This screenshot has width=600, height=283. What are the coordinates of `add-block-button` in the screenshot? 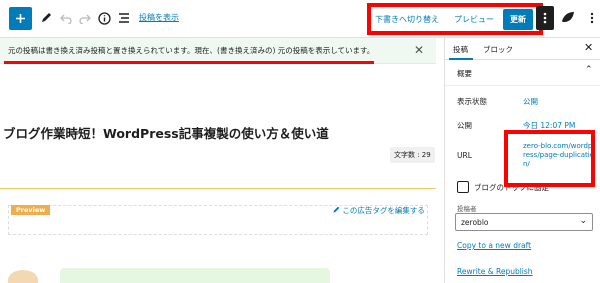 It's located at (20, 18).